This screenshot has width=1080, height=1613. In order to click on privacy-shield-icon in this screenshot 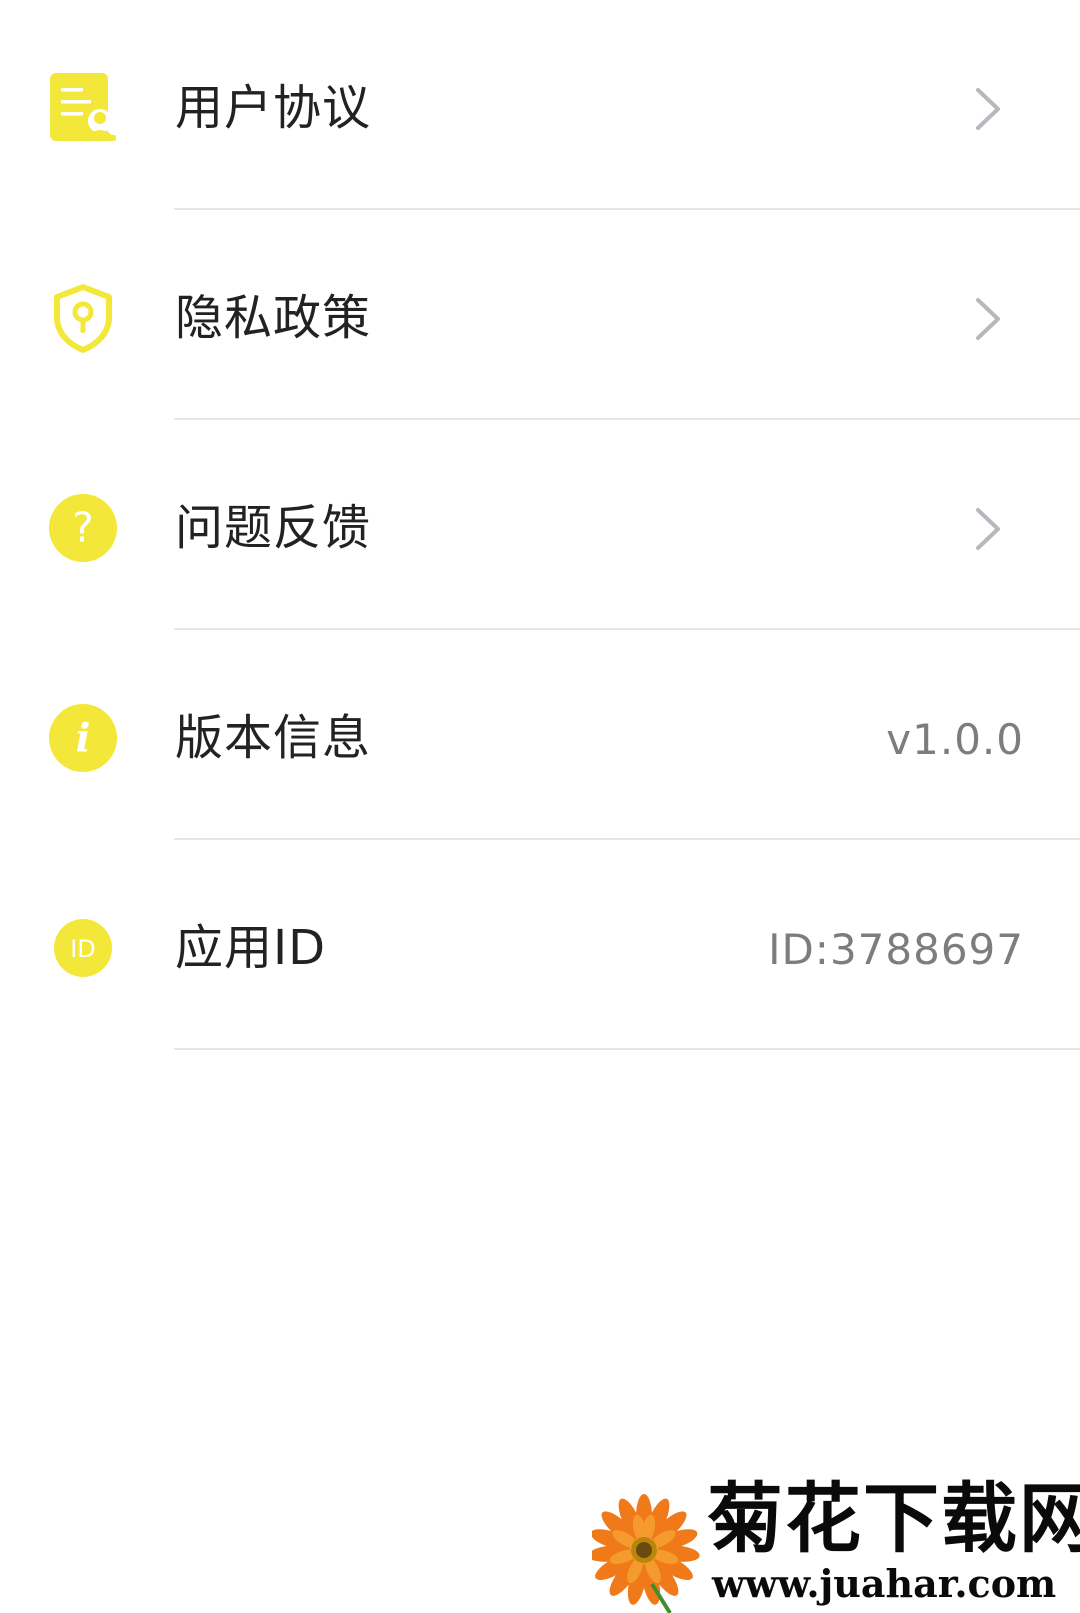, I will do `click(83, 318)`.